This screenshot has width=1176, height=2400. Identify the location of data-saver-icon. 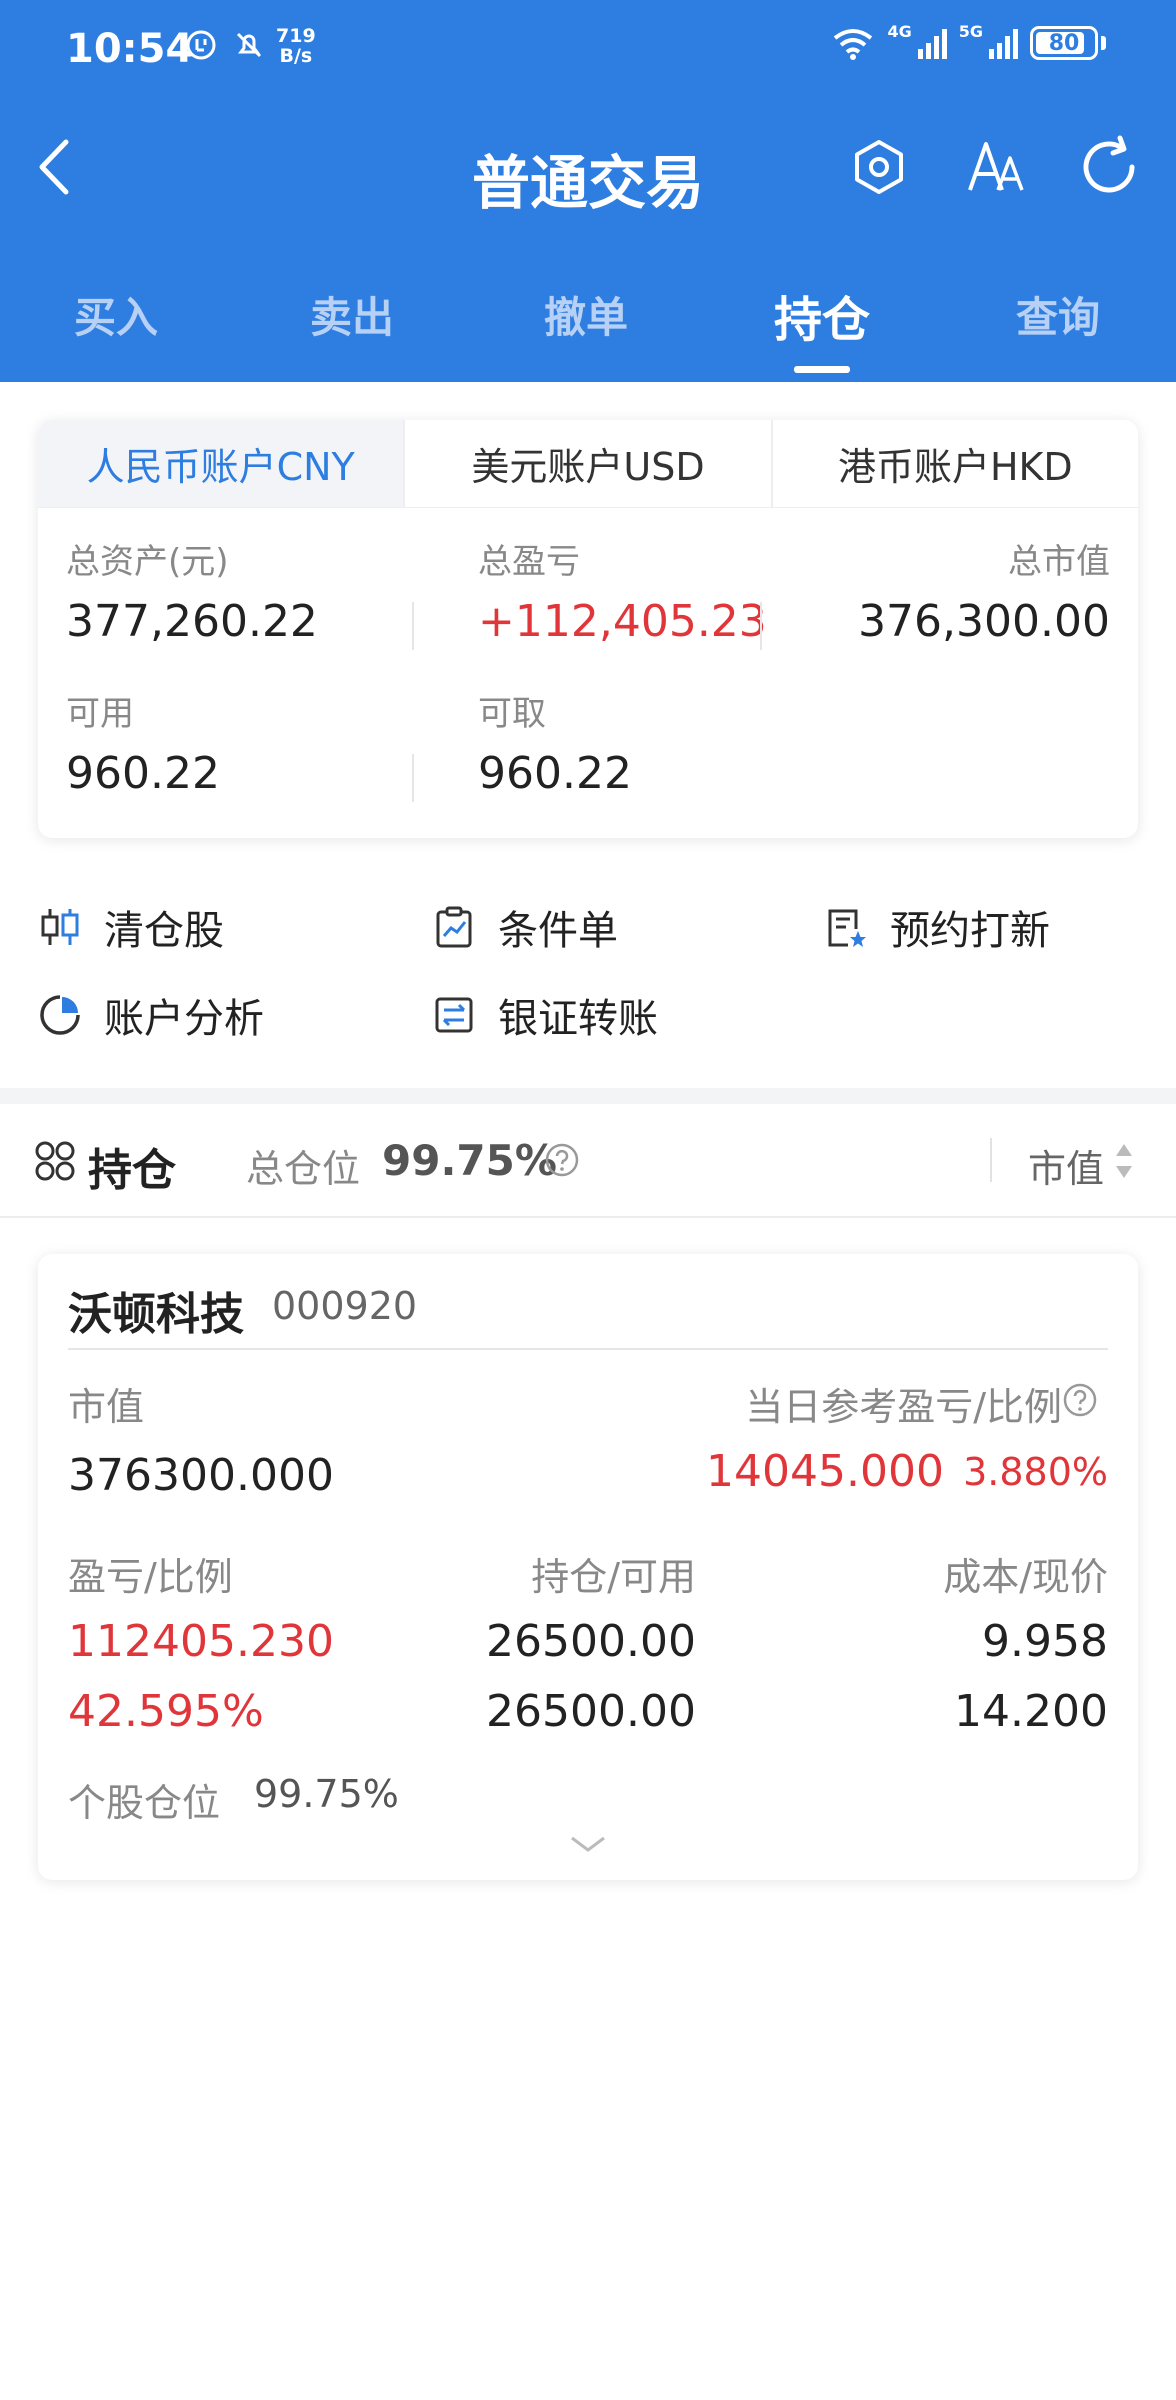
(201, 45).